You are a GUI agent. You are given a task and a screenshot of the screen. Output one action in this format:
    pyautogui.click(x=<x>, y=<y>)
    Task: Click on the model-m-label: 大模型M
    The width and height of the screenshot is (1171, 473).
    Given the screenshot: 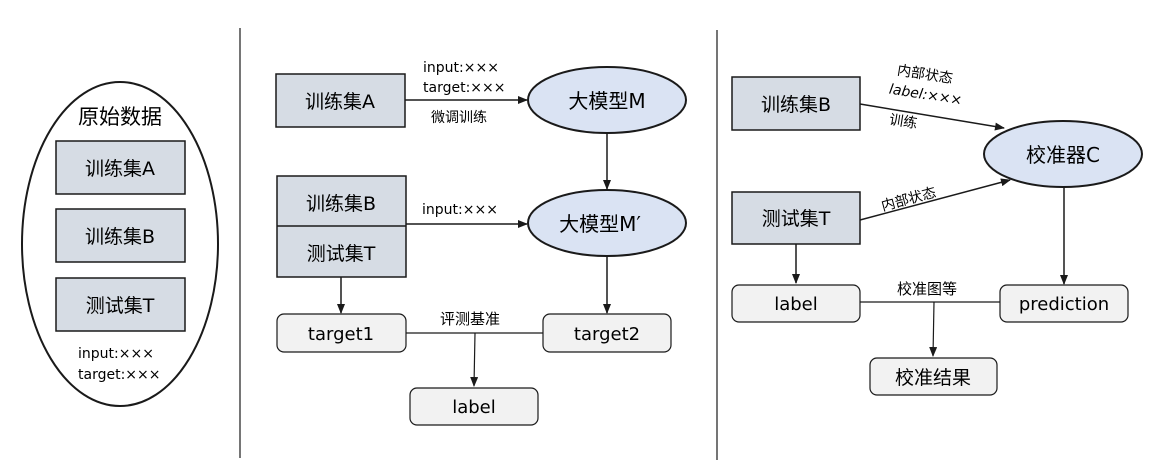 What is the action you would take?
    pyautogui.click(x=606, y=101)
    